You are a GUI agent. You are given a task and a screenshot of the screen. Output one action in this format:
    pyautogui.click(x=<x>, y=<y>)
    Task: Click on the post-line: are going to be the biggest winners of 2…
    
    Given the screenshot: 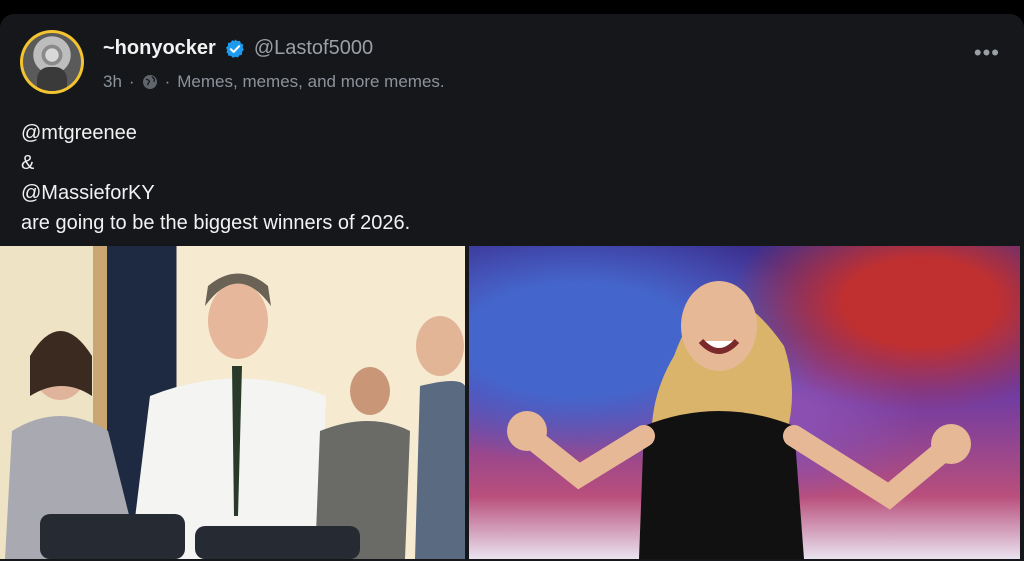 What is the action you would take?
    pyautogui.click(x=216, y=223)
    